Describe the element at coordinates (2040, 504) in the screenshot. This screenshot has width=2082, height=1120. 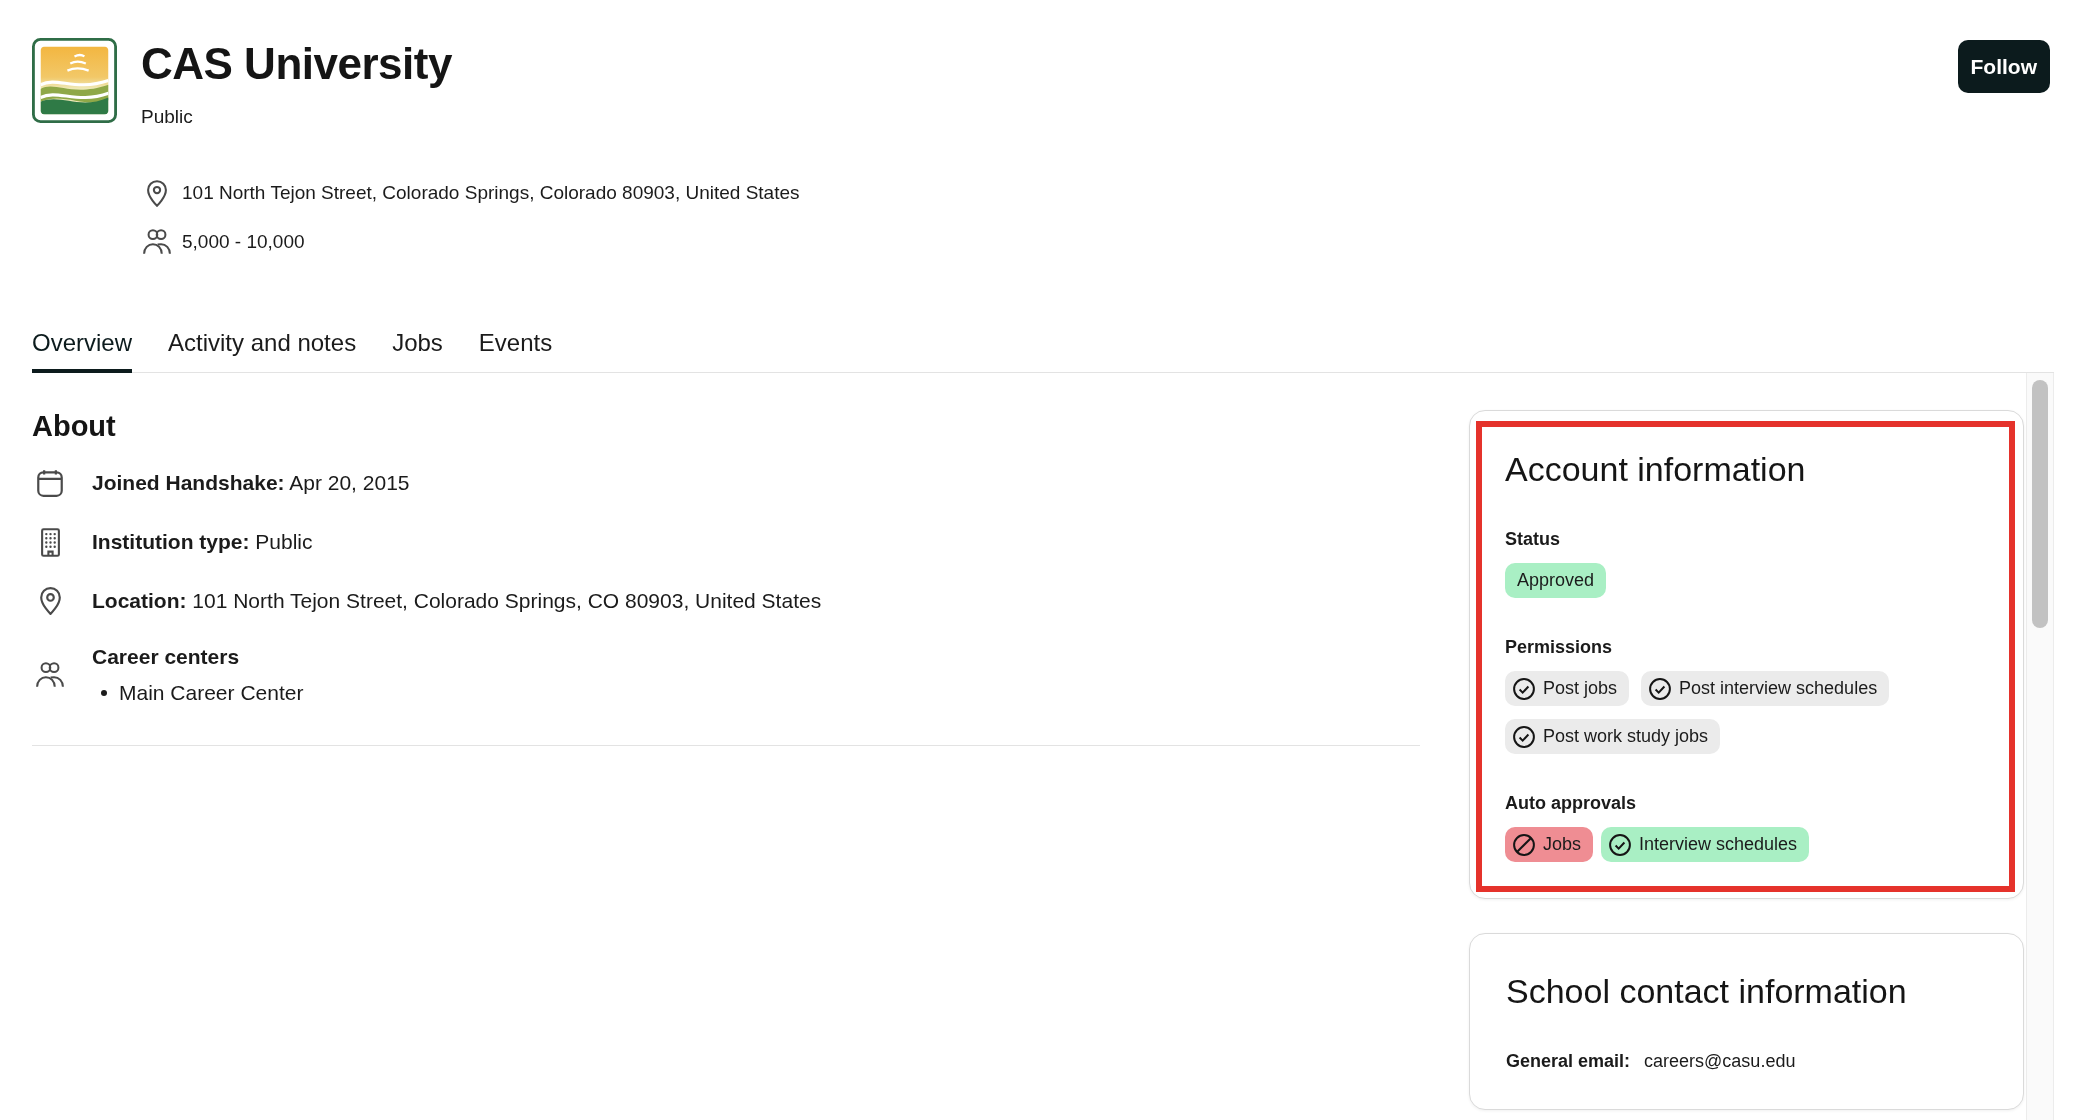
I see `scrollbar-thumb` at that location.